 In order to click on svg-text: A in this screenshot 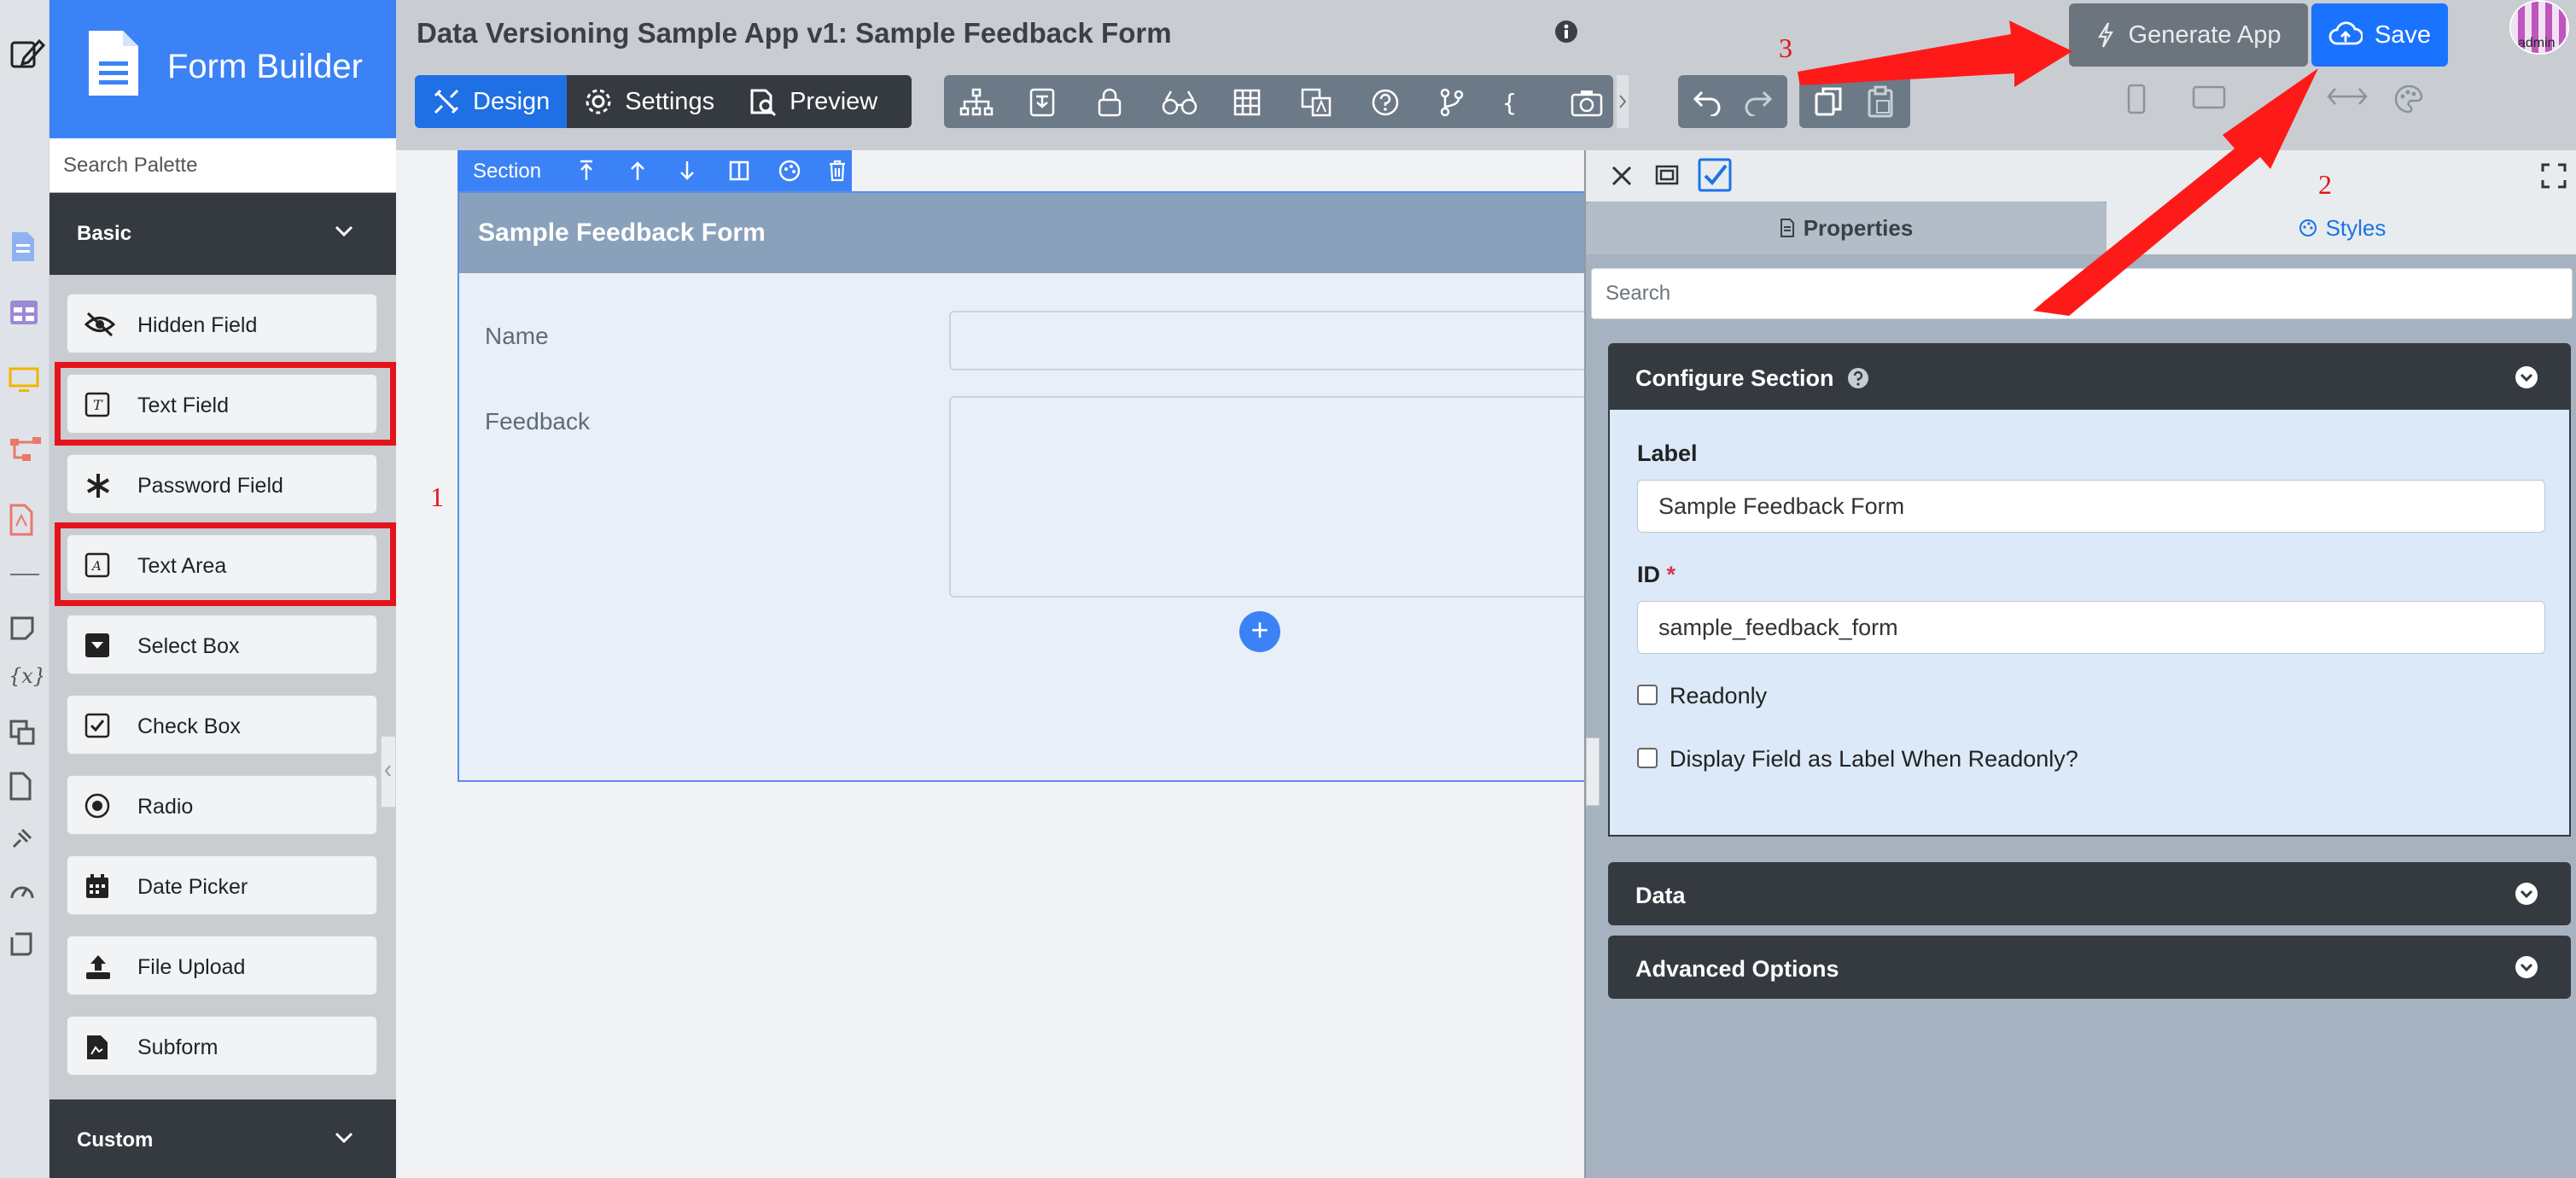, I will do `click(96, 566)`.